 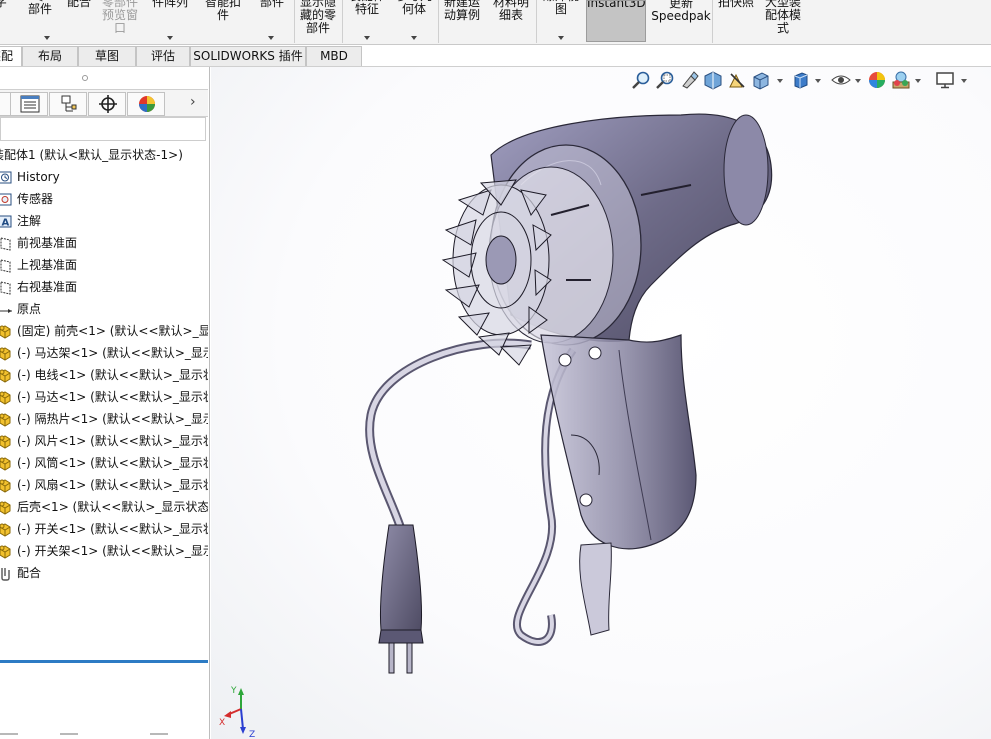 What do you see at coordinates (511, 22) in the screenshot?
I see `ribbon-button-bill-of-materials: 材料明 细表` at bounding box center [511, 22].